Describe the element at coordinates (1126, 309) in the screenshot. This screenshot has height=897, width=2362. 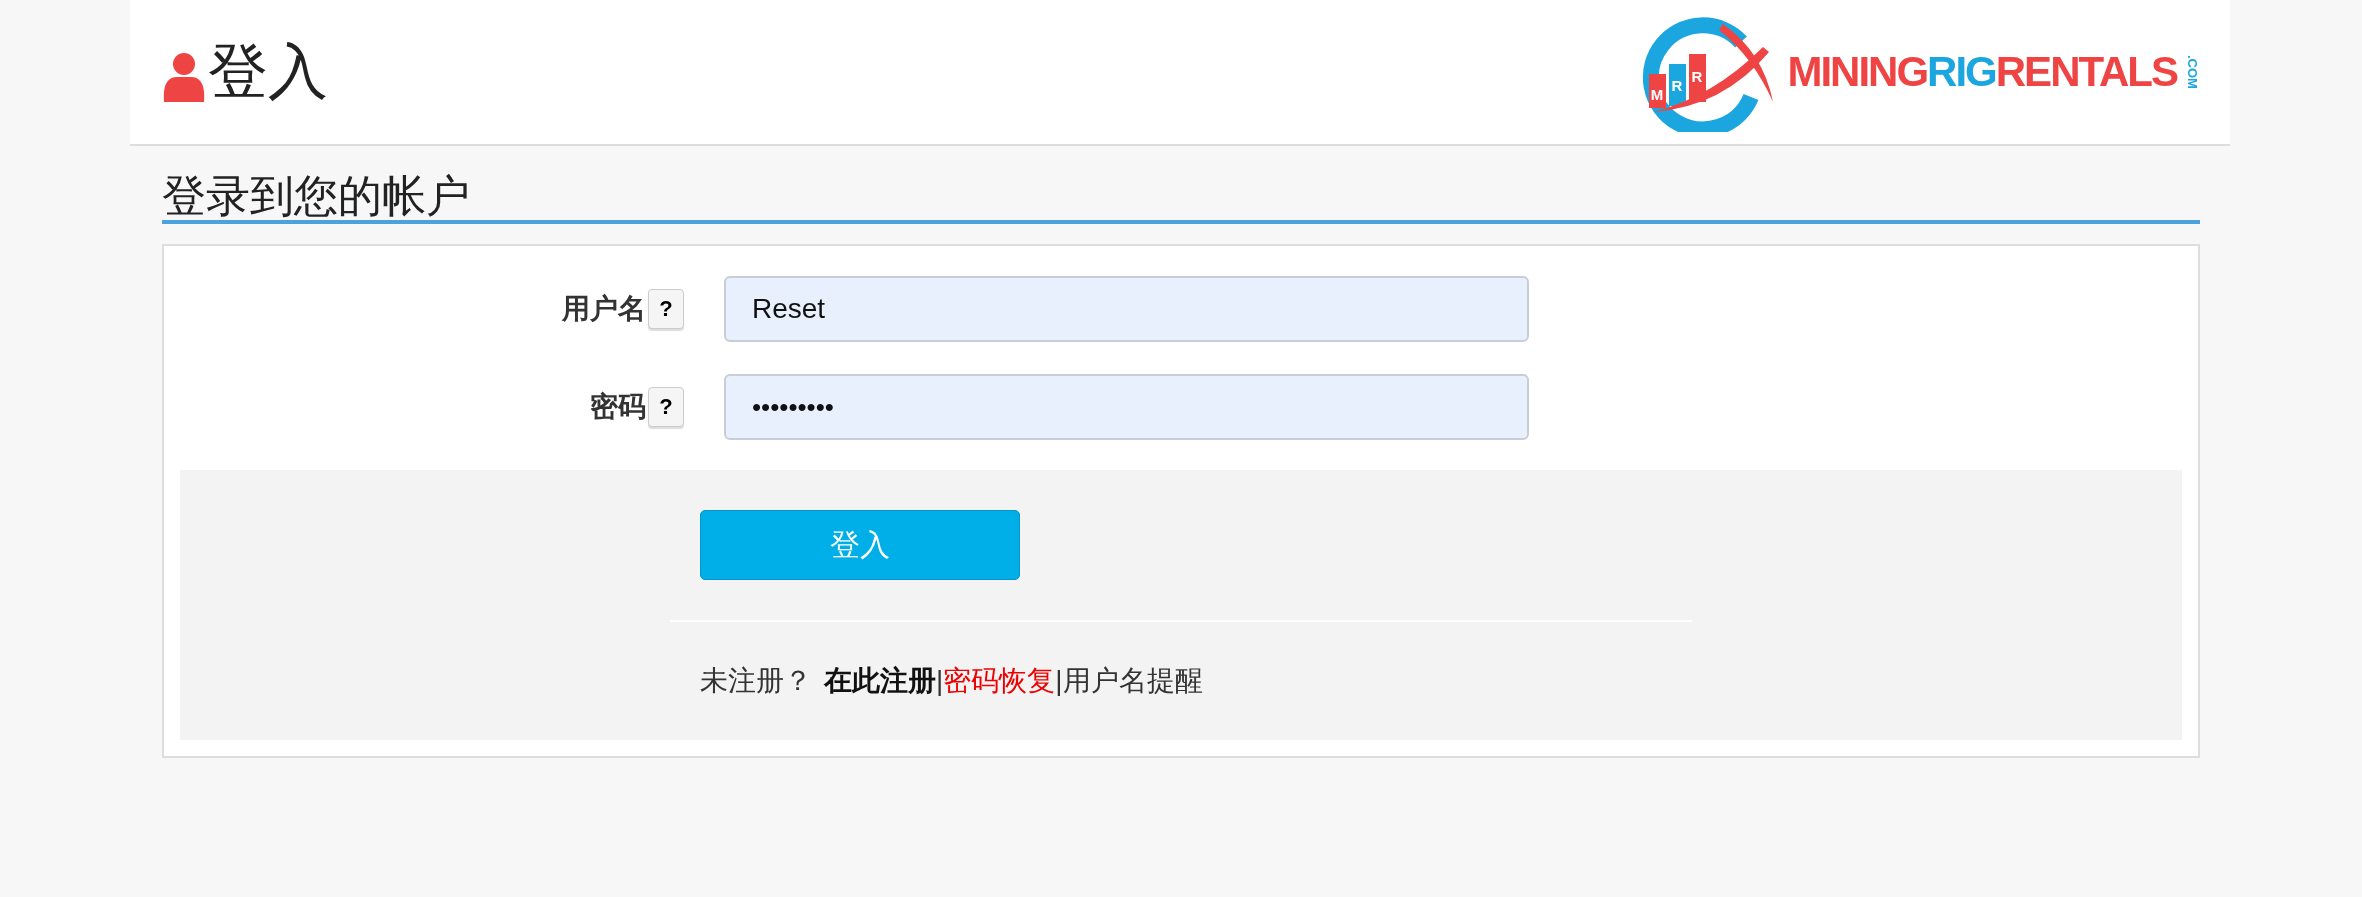
I see `username-field: Reset` at that location.